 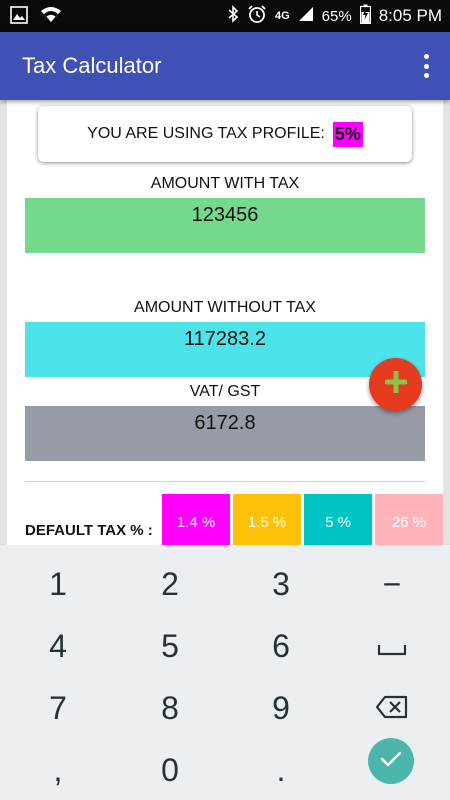 I want to click on wifi-icon, so click(x=51, y=17).